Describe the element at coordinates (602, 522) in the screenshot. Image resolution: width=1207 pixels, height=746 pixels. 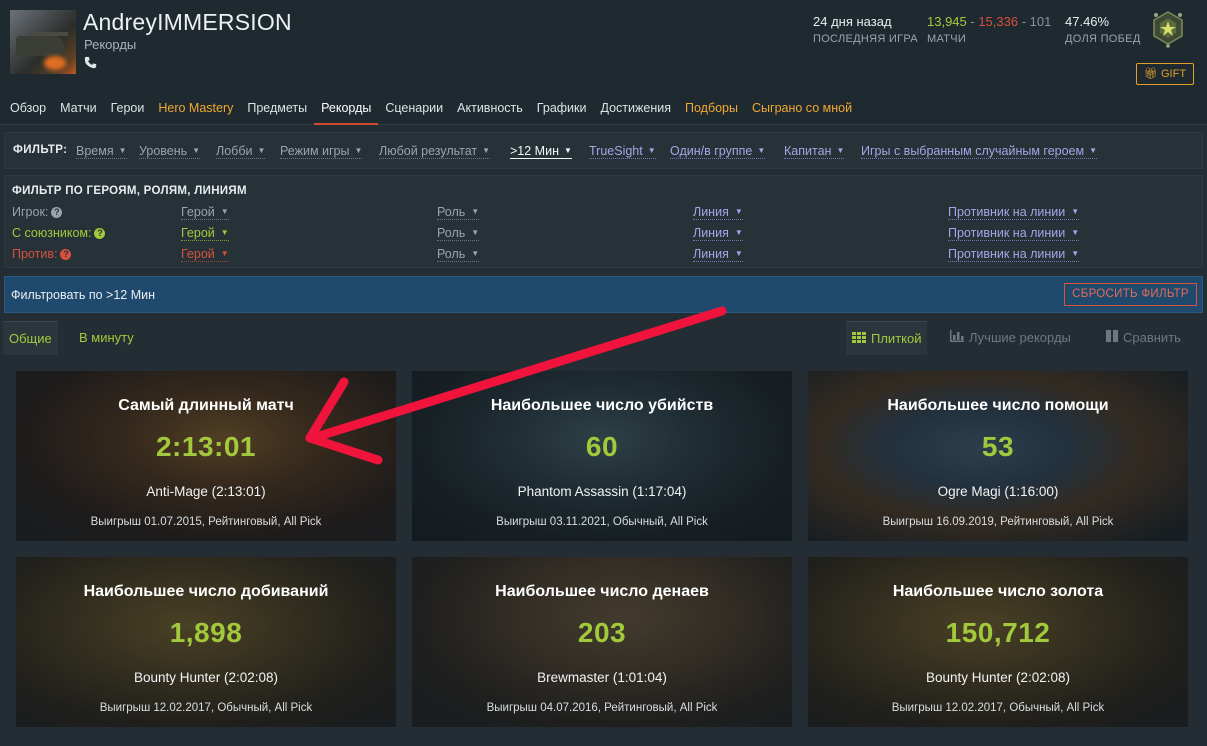
I see `record-meta: Выигрыш 03.11.2021, Обычный, All Pick` at that location.